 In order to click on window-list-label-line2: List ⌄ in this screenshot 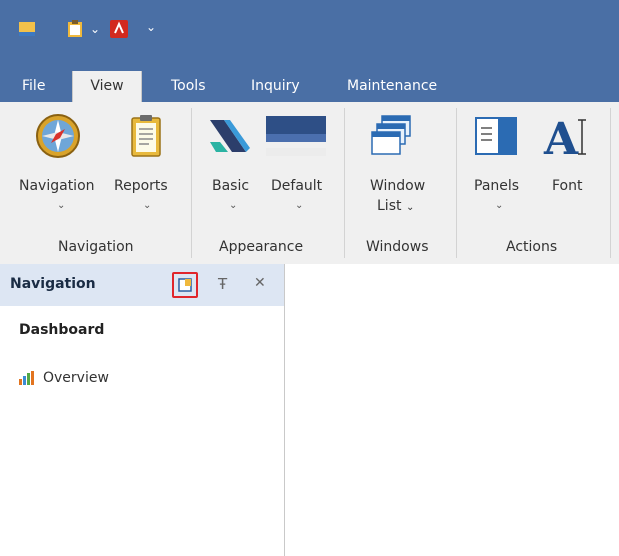, I will do `click(395, 206)`.